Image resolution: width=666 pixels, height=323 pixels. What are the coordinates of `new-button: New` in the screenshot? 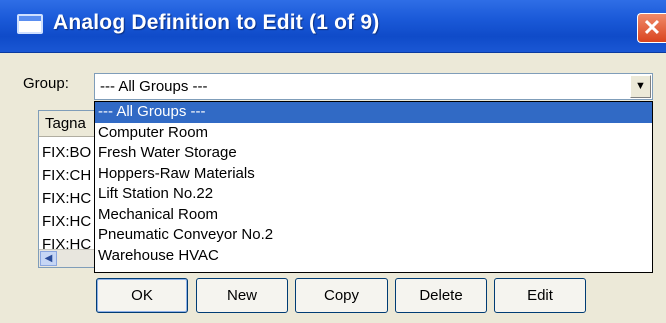 It's located at (242, 295).